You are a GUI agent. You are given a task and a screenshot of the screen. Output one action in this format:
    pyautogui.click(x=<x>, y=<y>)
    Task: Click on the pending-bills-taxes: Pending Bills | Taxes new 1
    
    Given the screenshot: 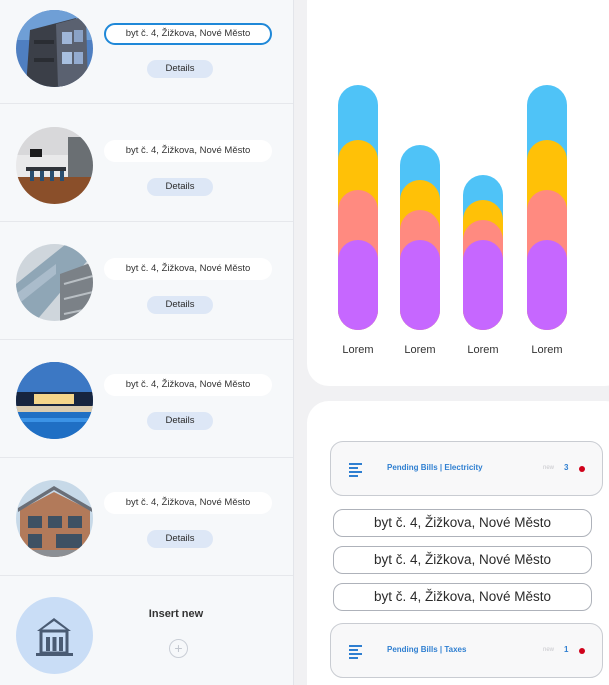 What is the action you would take?
    pyautogui.click(x=466, y=650)
    